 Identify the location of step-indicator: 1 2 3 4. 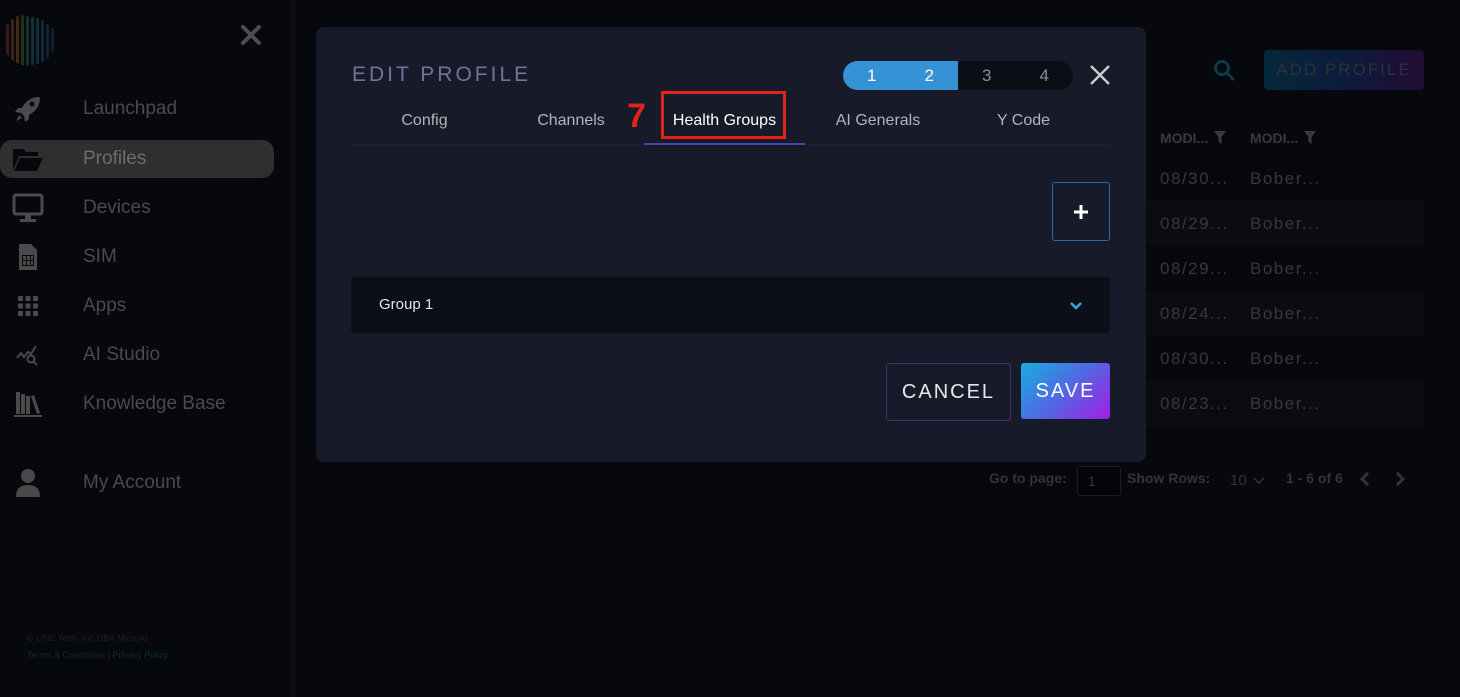
(958, 75).